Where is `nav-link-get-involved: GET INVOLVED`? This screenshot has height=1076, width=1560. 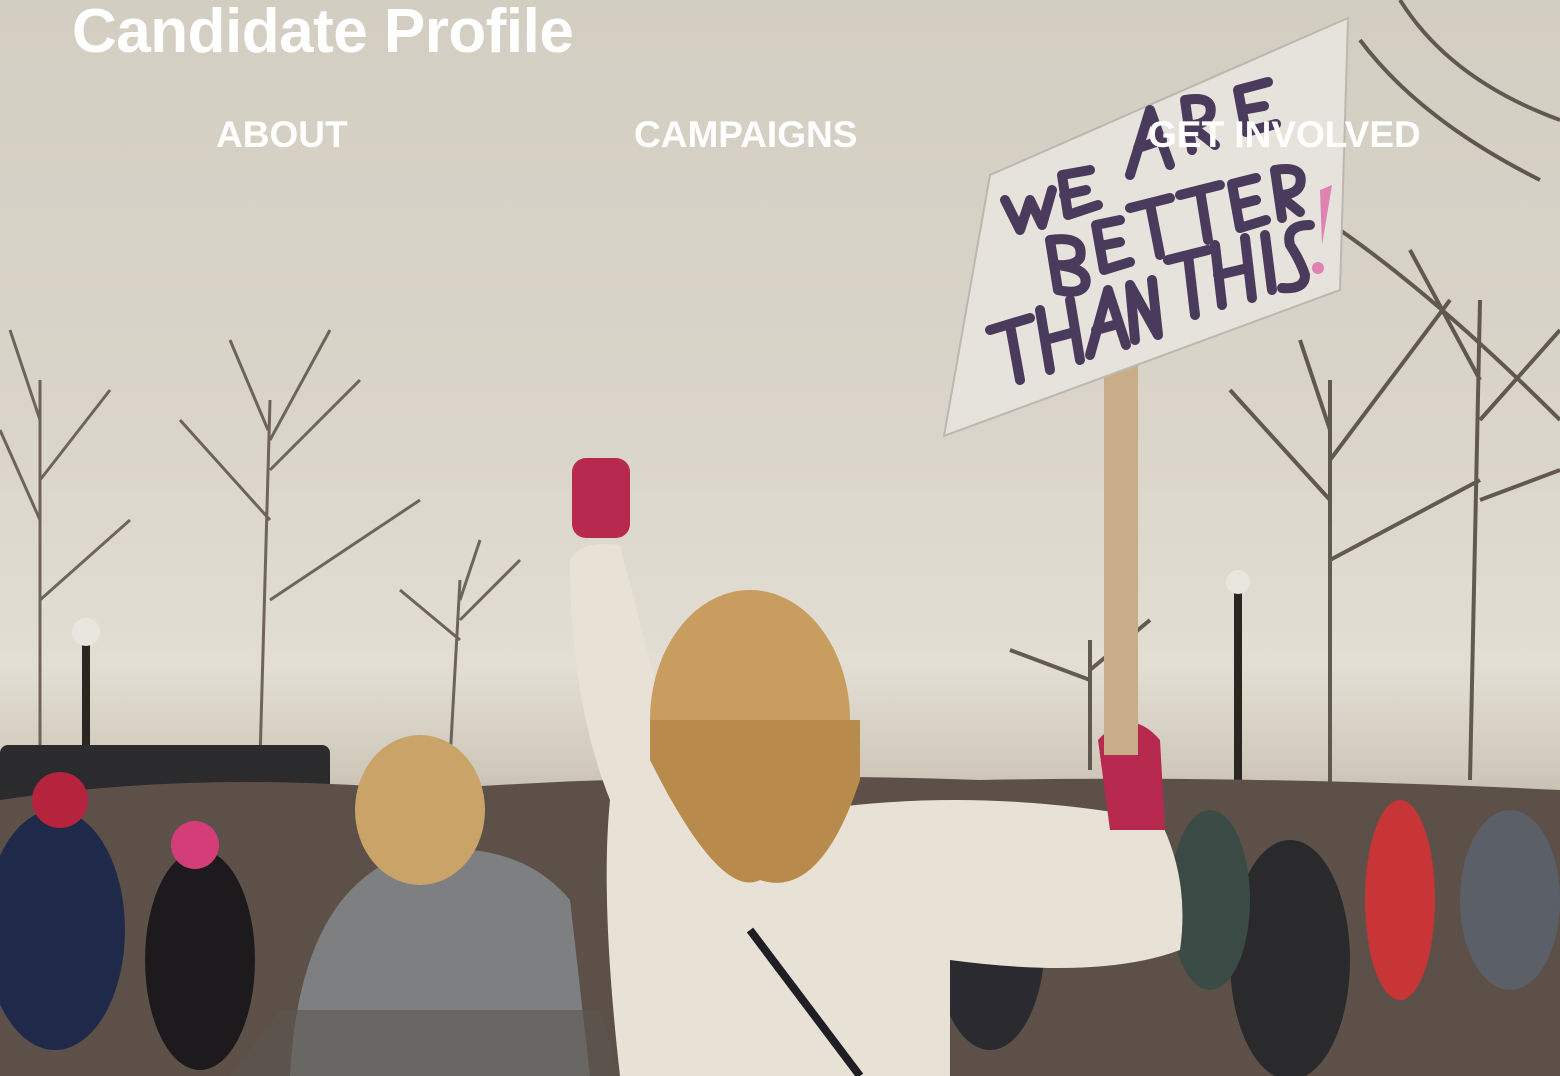 nav-link-get-involved: GET INVOLVED is located at coordinates (1284, 135).